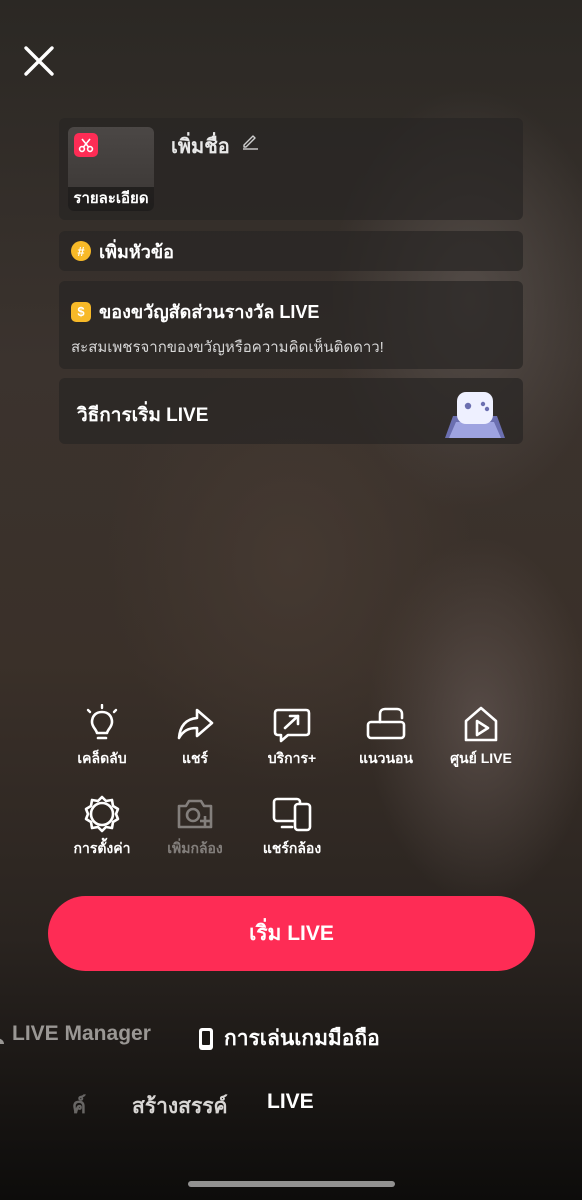  Describe the element at coordinates (291, 251) in the screenshot. I see `add-topic-row: # เพิ่มหัวข้อ` at that location.